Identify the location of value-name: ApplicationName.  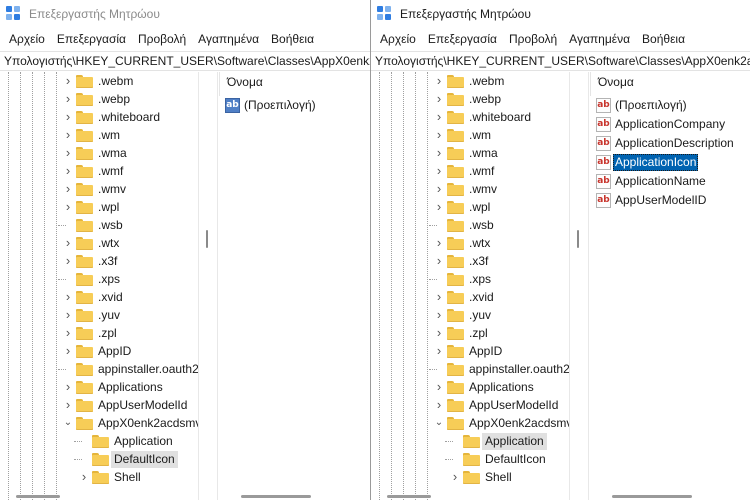
(660, 181).